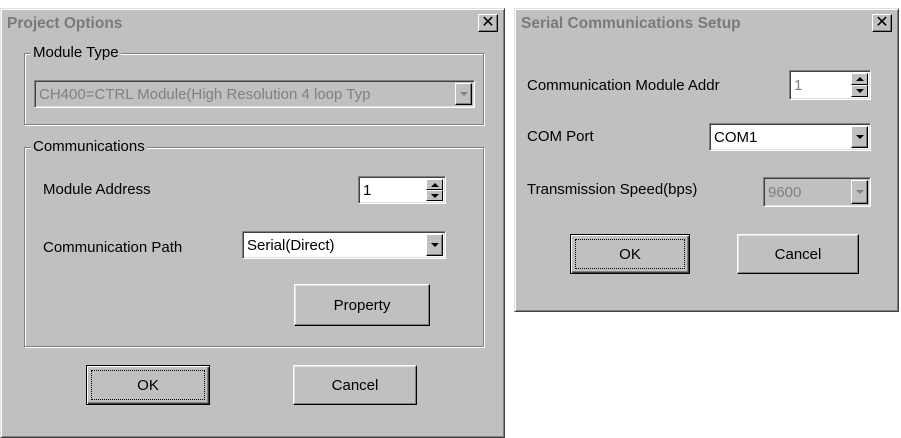 This screenshot has height=438, width=901. What do you see at coordinates (631, 23) in the screenshot?
I see `dialog-title: Serial Communications Setup` at bounding box center [631, 23].